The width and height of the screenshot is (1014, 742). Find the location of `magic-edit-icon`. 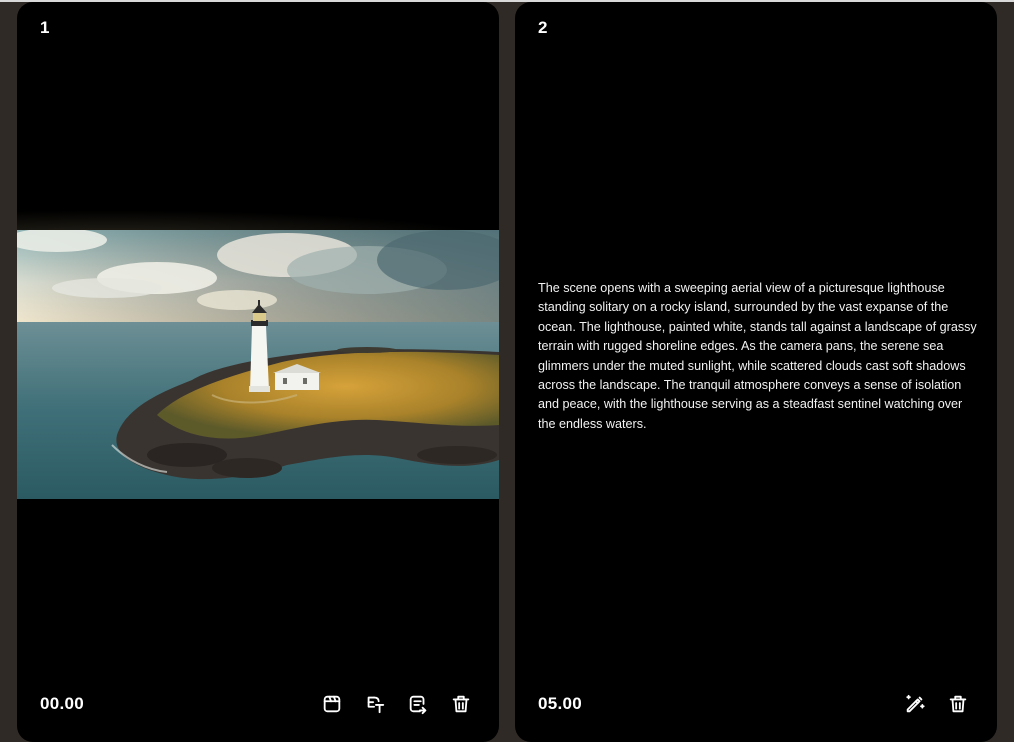

magic-edit-icon is located at coordinates (915, 703).